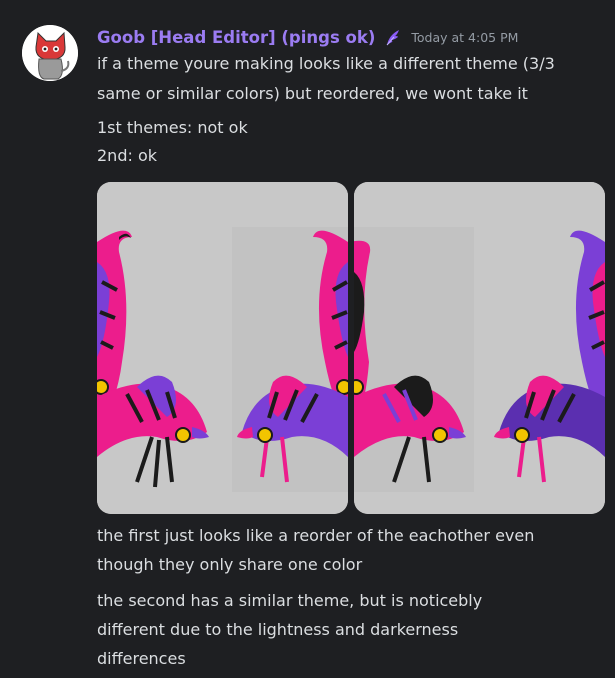 This screenshot has width=615, height=678. Describe the element at coordinates (230, 564) in the screenshot. I see `message-text-line: though they only share one color` at that location.